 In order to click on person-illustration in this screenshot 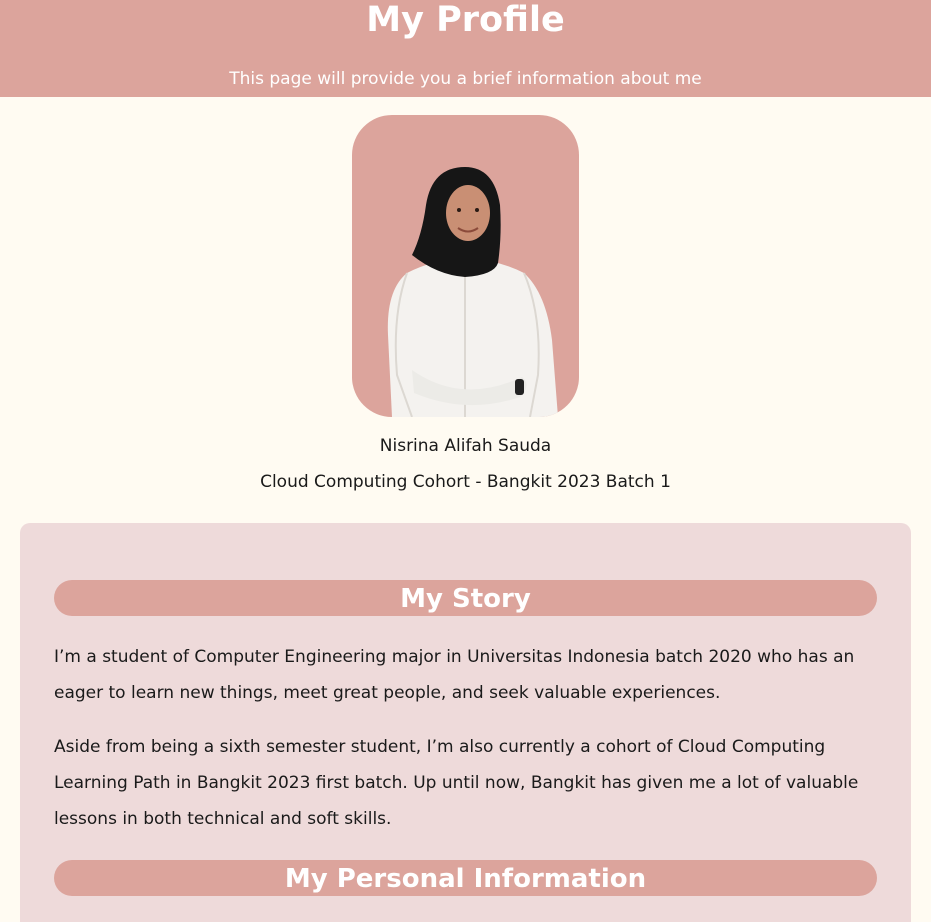, I will do `click(472, 292)`.